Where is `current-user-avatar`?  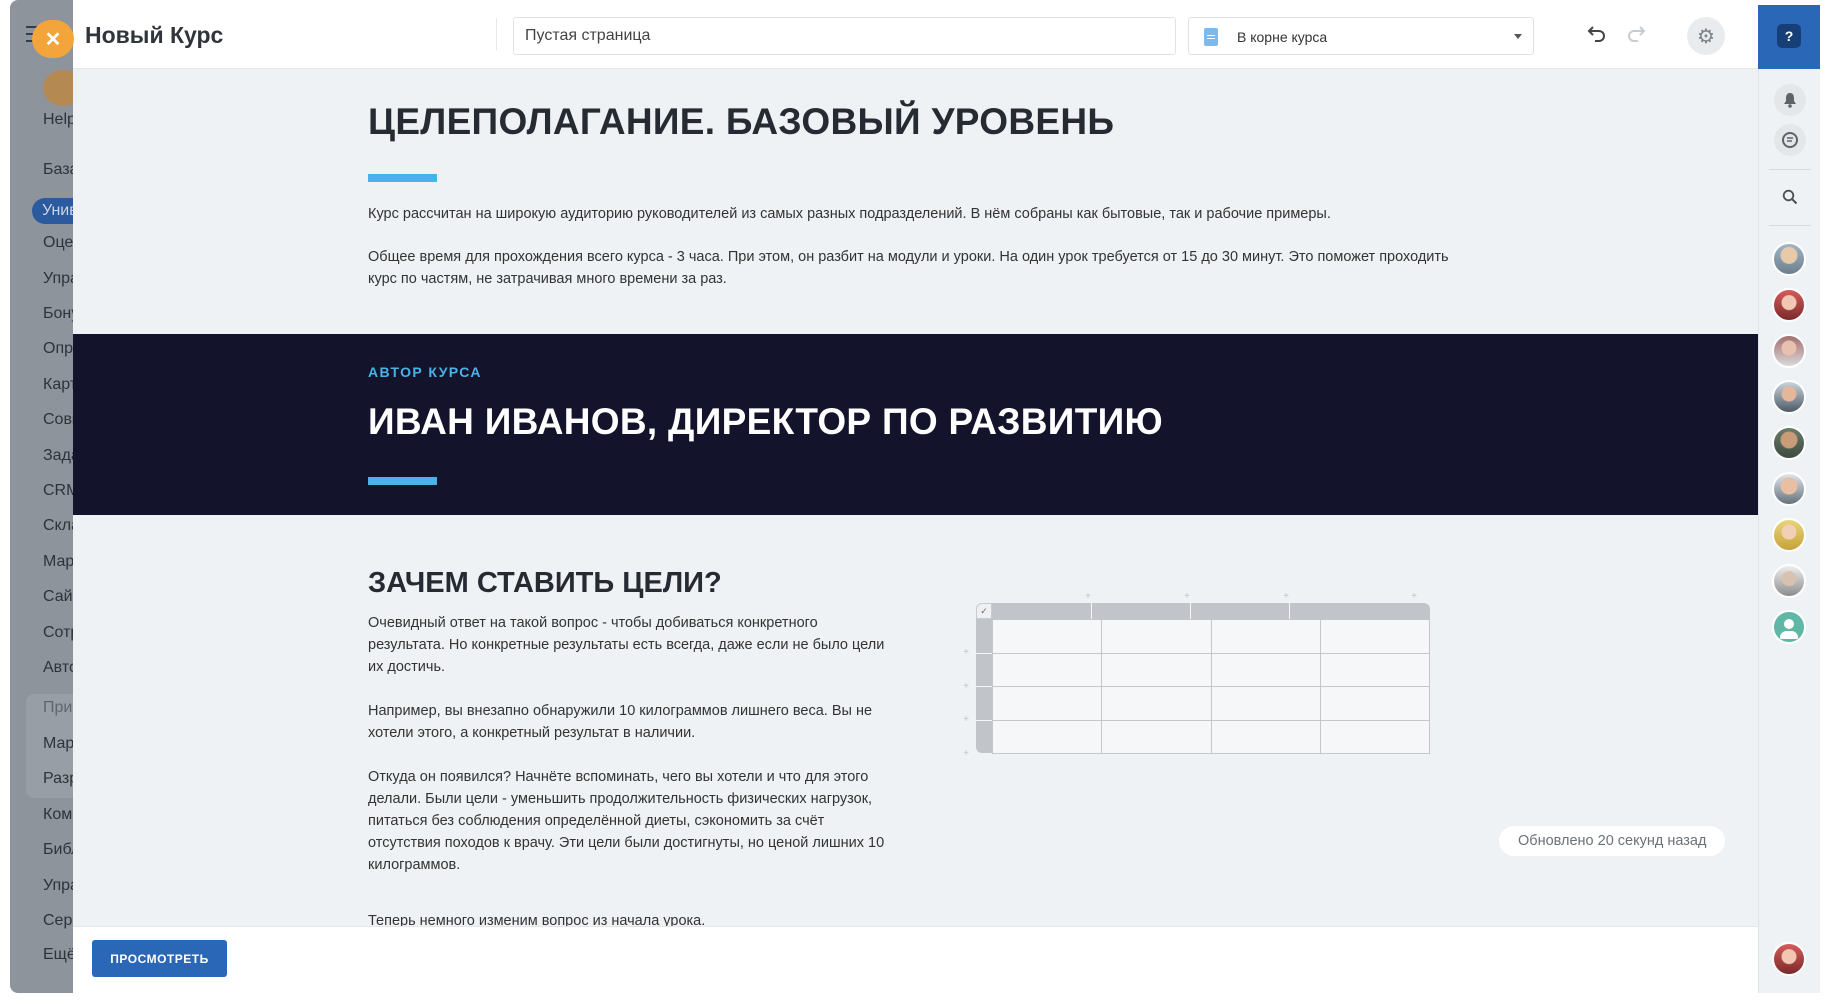
current-user-avatar is located at coordinates (1789, 959).